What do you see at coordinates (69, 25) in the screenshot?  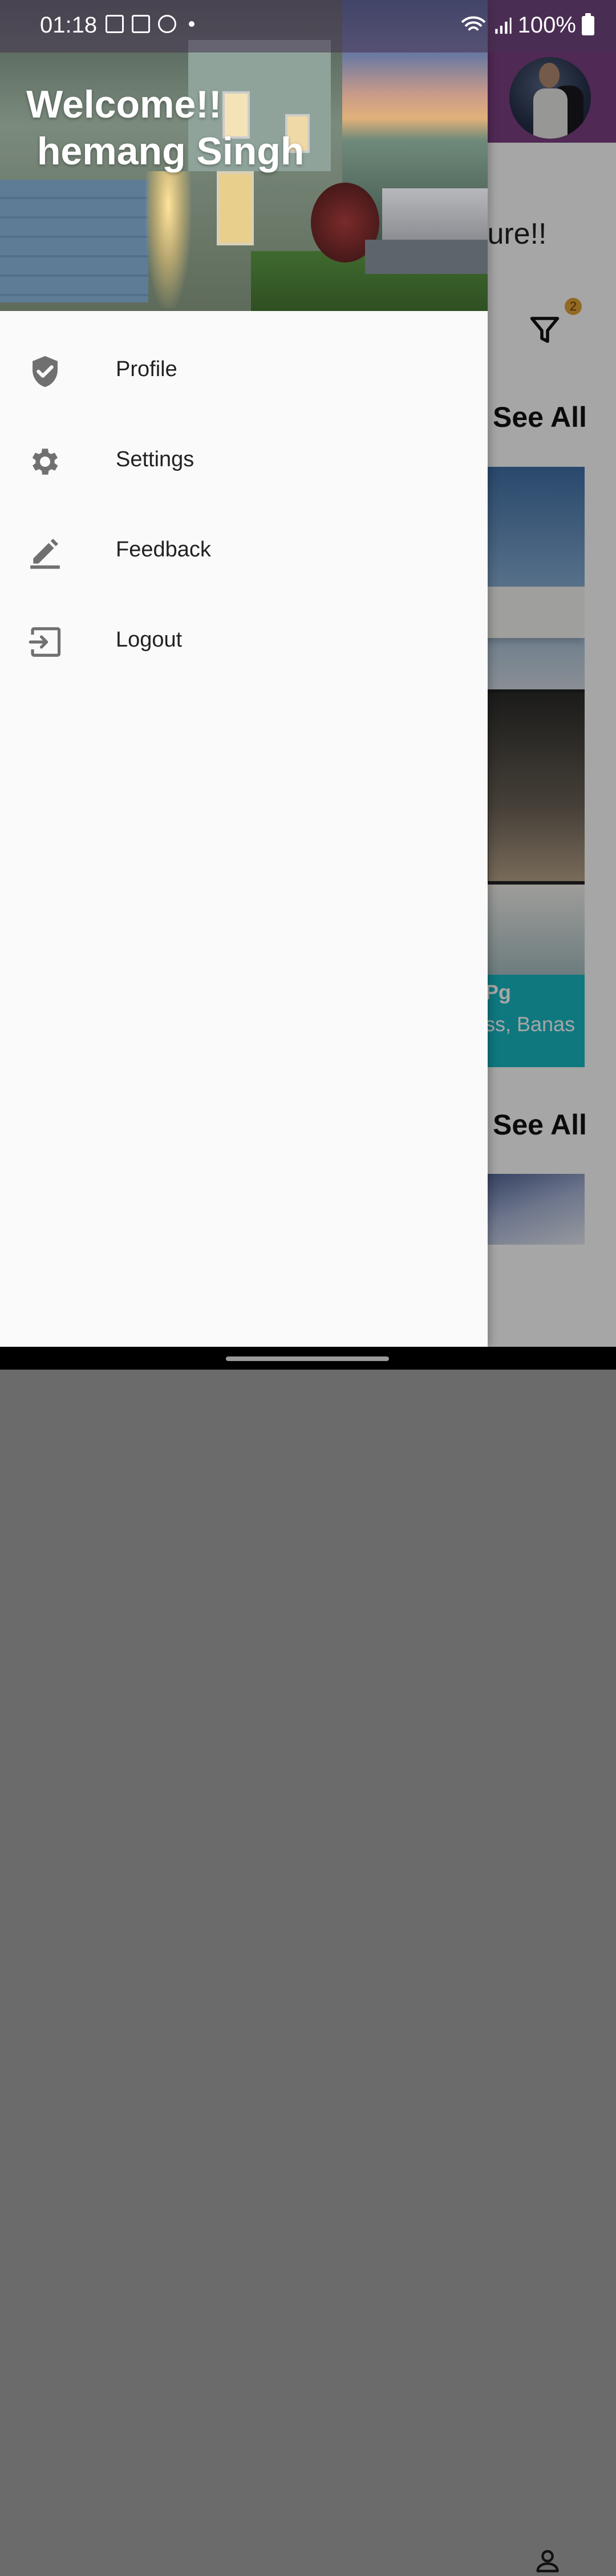 I see `status-time: 01:18` at bounding box center [69, 25].